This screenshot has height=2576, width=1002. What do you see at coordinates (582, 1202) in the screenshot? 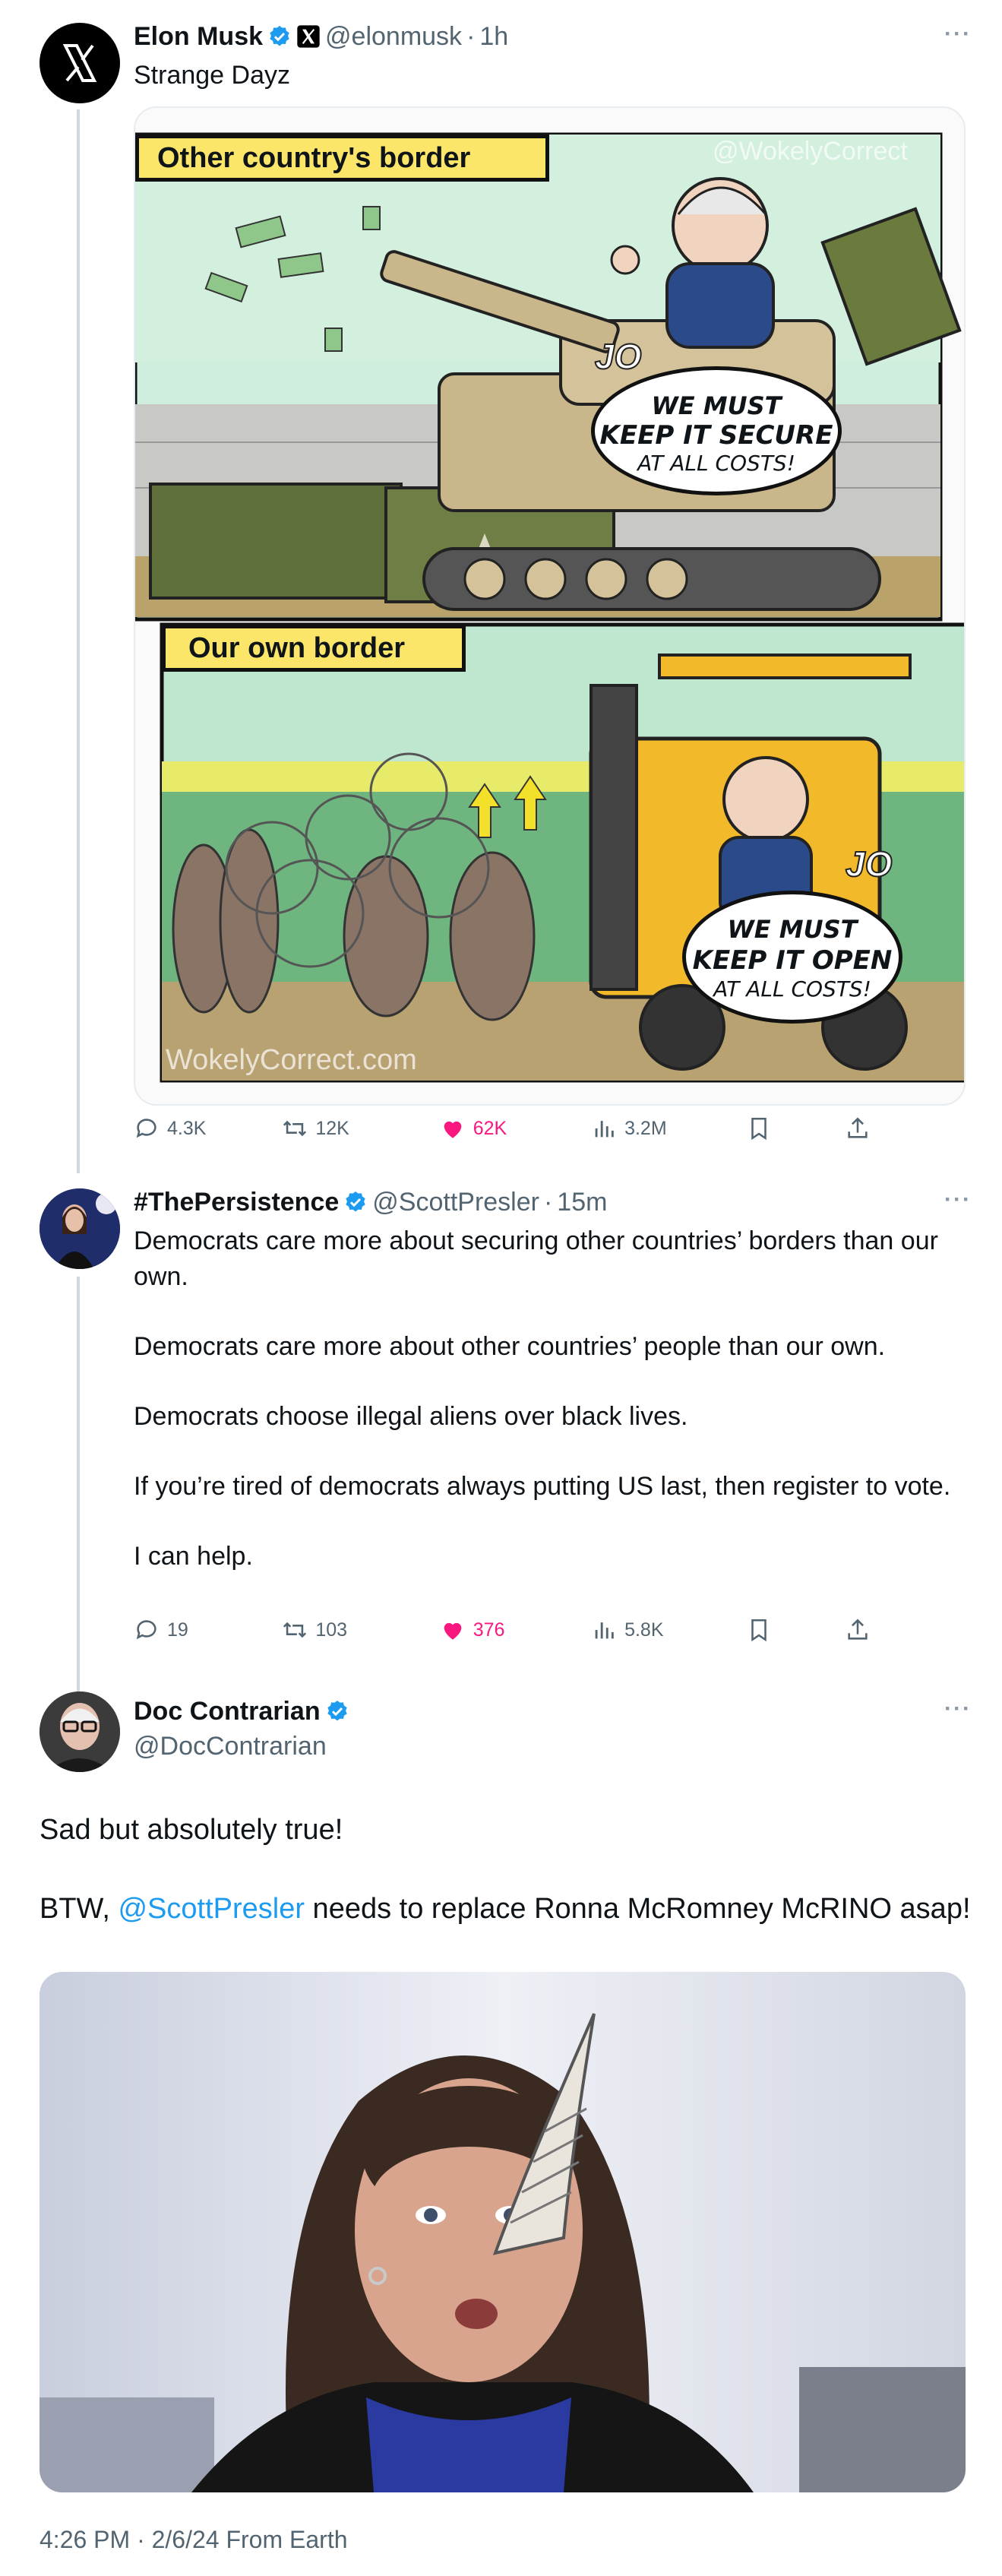
I see `post-time: 15m` at bounding box center [582, 1202].